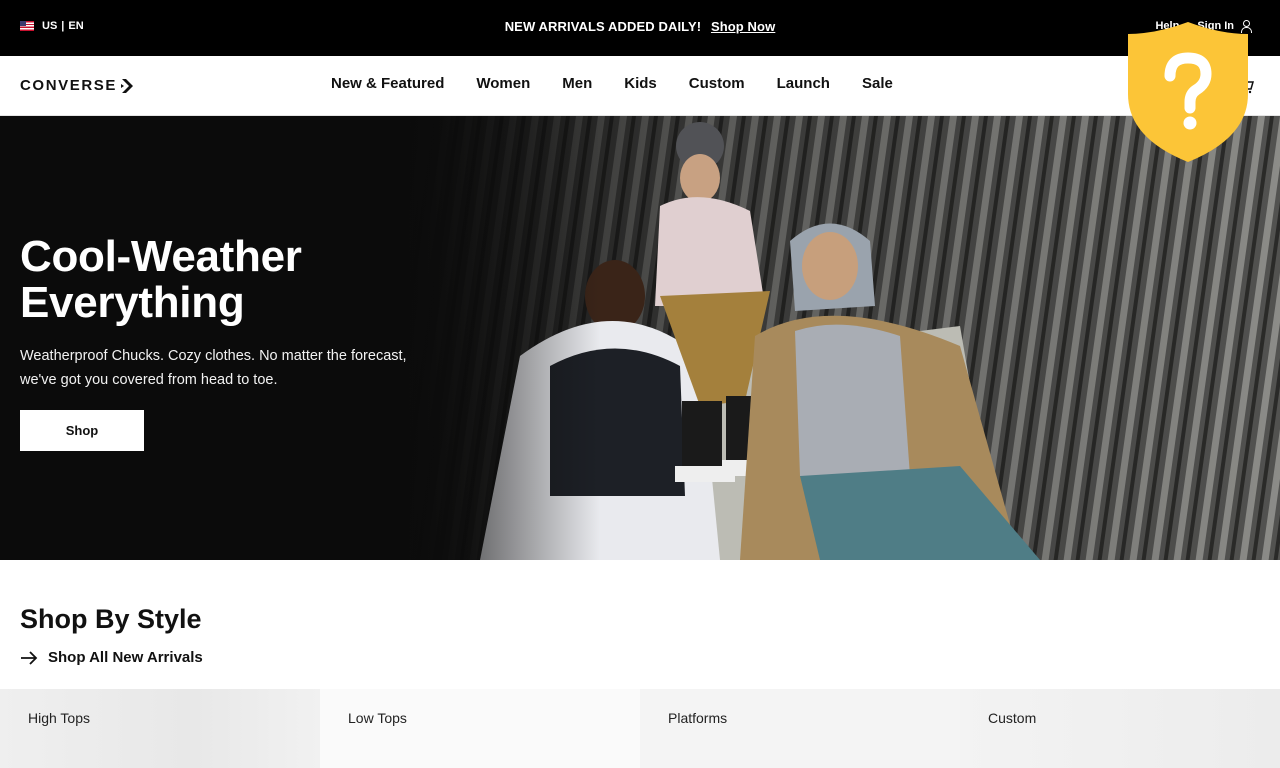  I want to click on shield-question-icon, so click(1188, 92).